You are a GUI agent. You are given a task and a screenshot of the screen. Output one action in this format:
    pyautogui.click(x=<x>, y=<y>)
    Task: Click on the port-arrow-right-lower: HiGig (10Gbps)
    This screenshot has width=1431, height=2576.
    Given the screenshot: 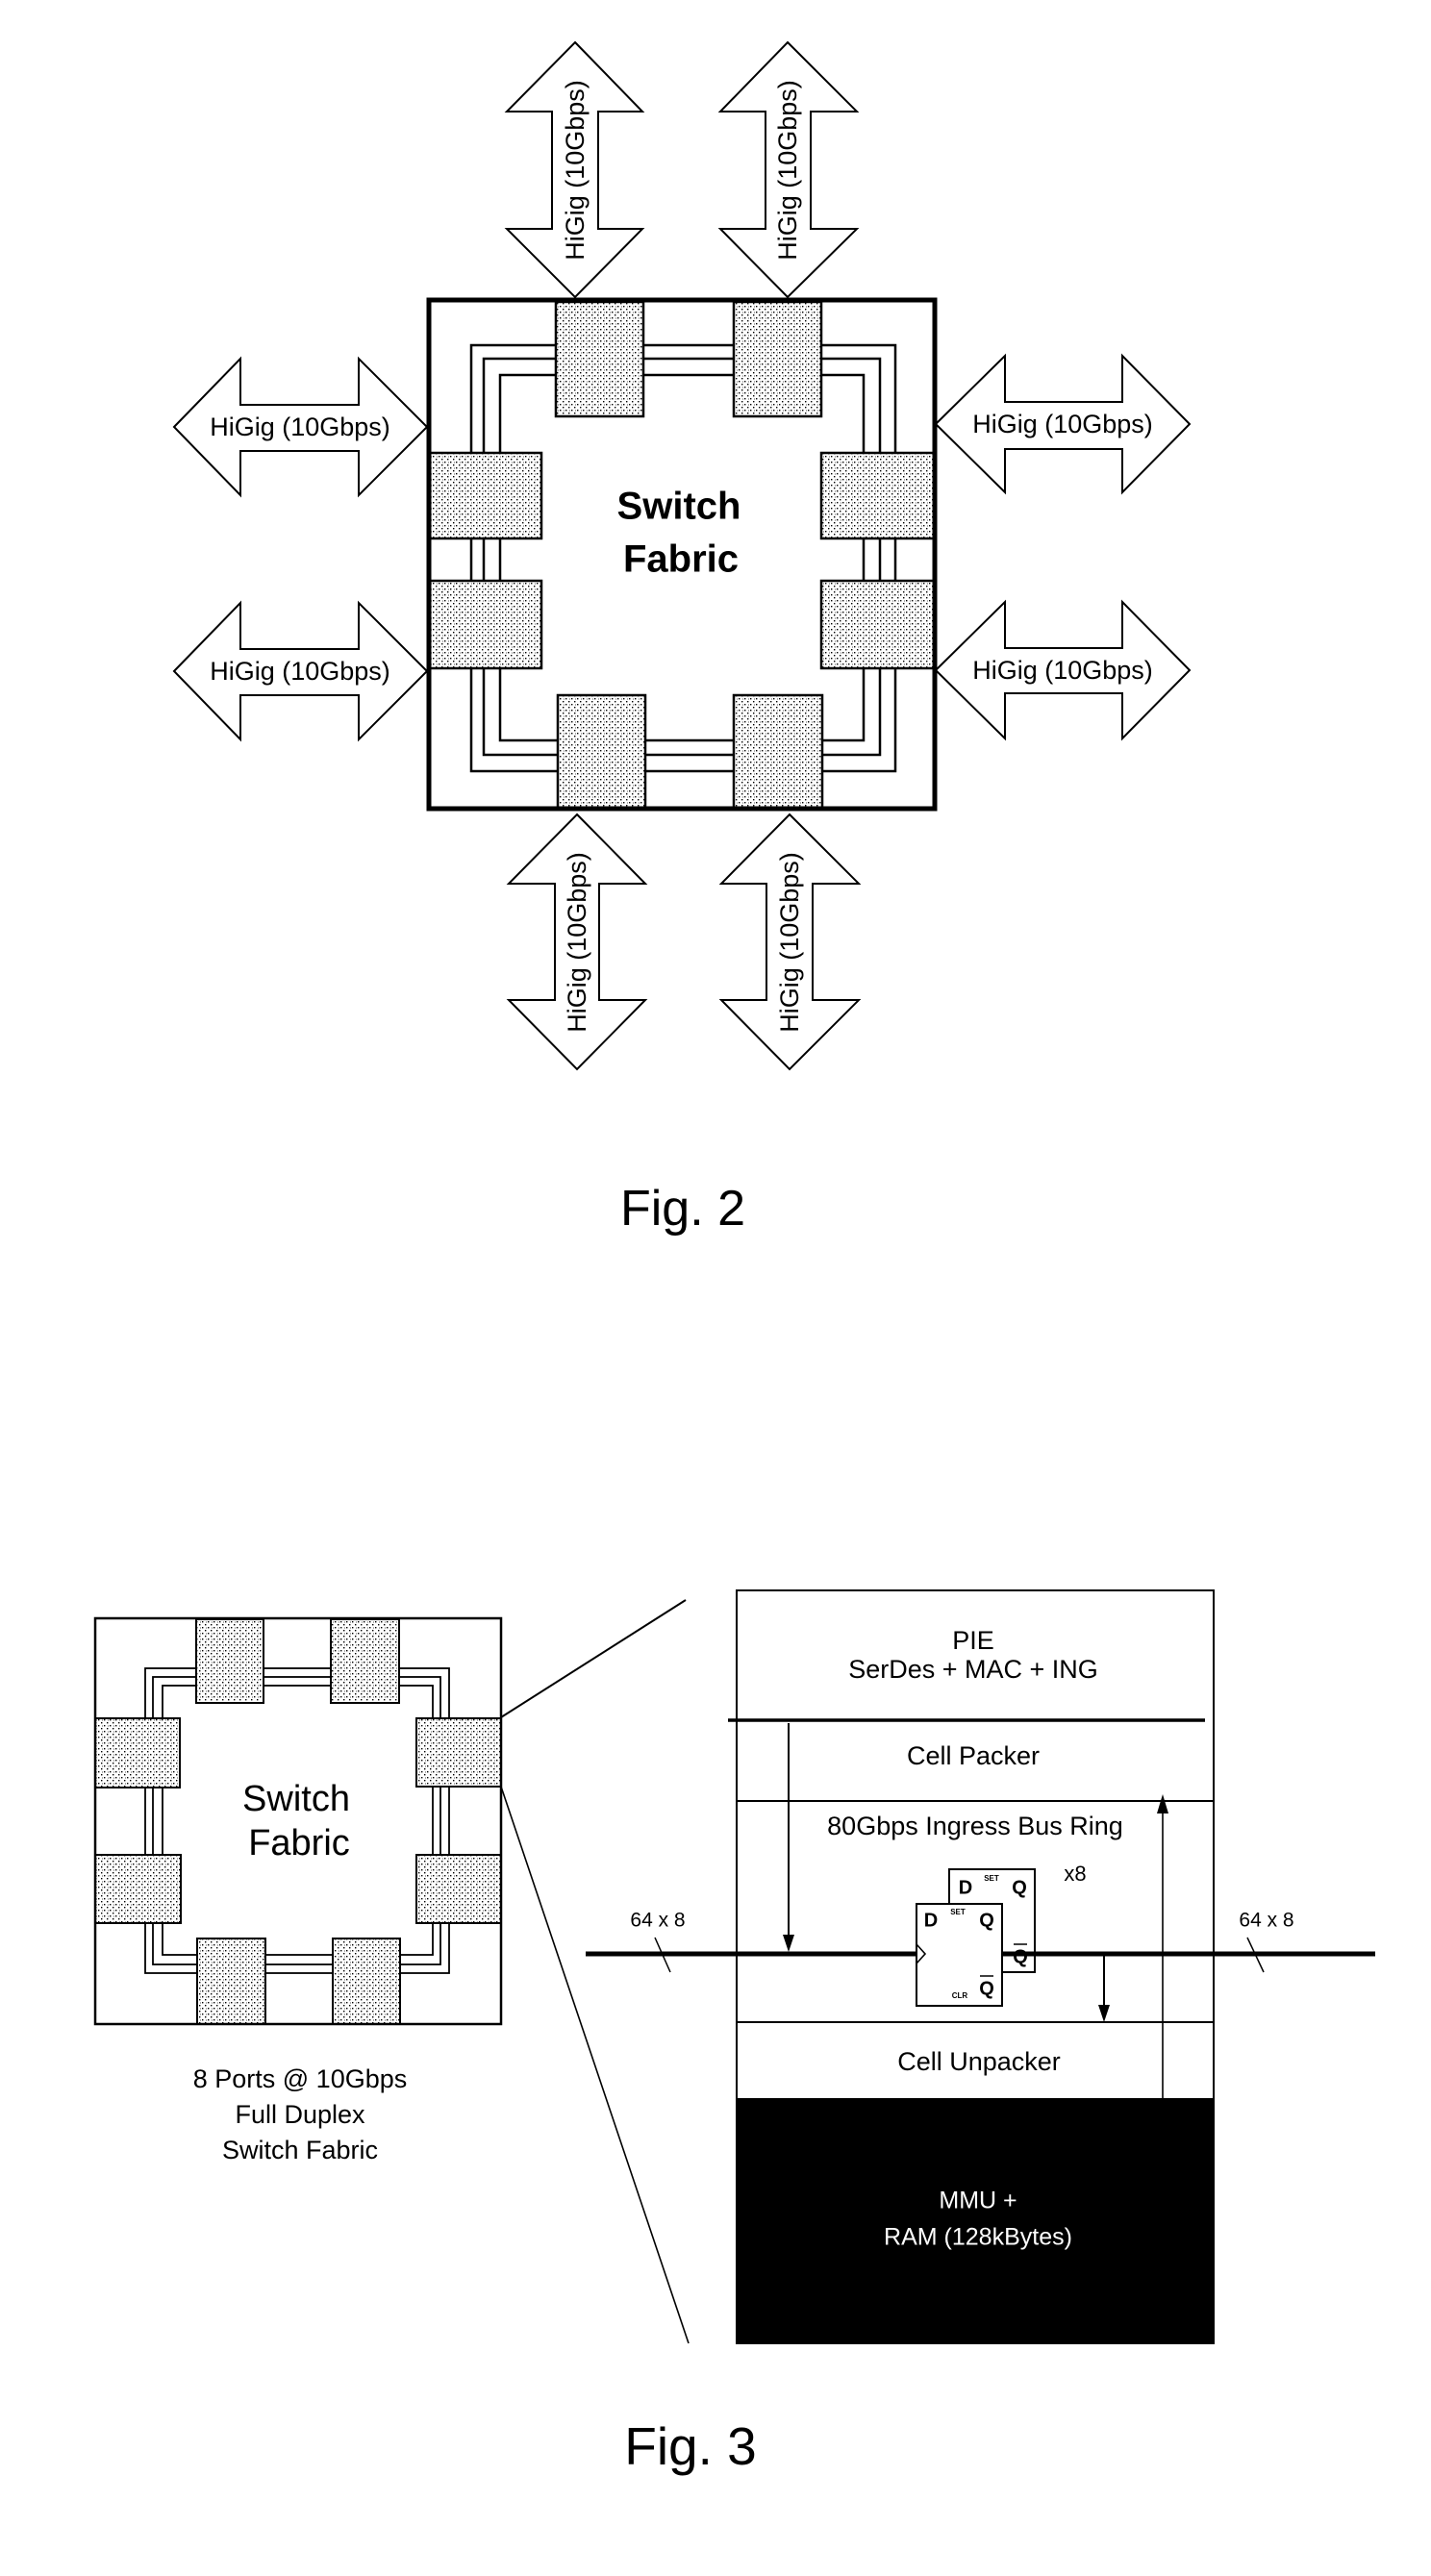 What is the action you would take?
    pyautogui.click(x=1063, y=670)
    